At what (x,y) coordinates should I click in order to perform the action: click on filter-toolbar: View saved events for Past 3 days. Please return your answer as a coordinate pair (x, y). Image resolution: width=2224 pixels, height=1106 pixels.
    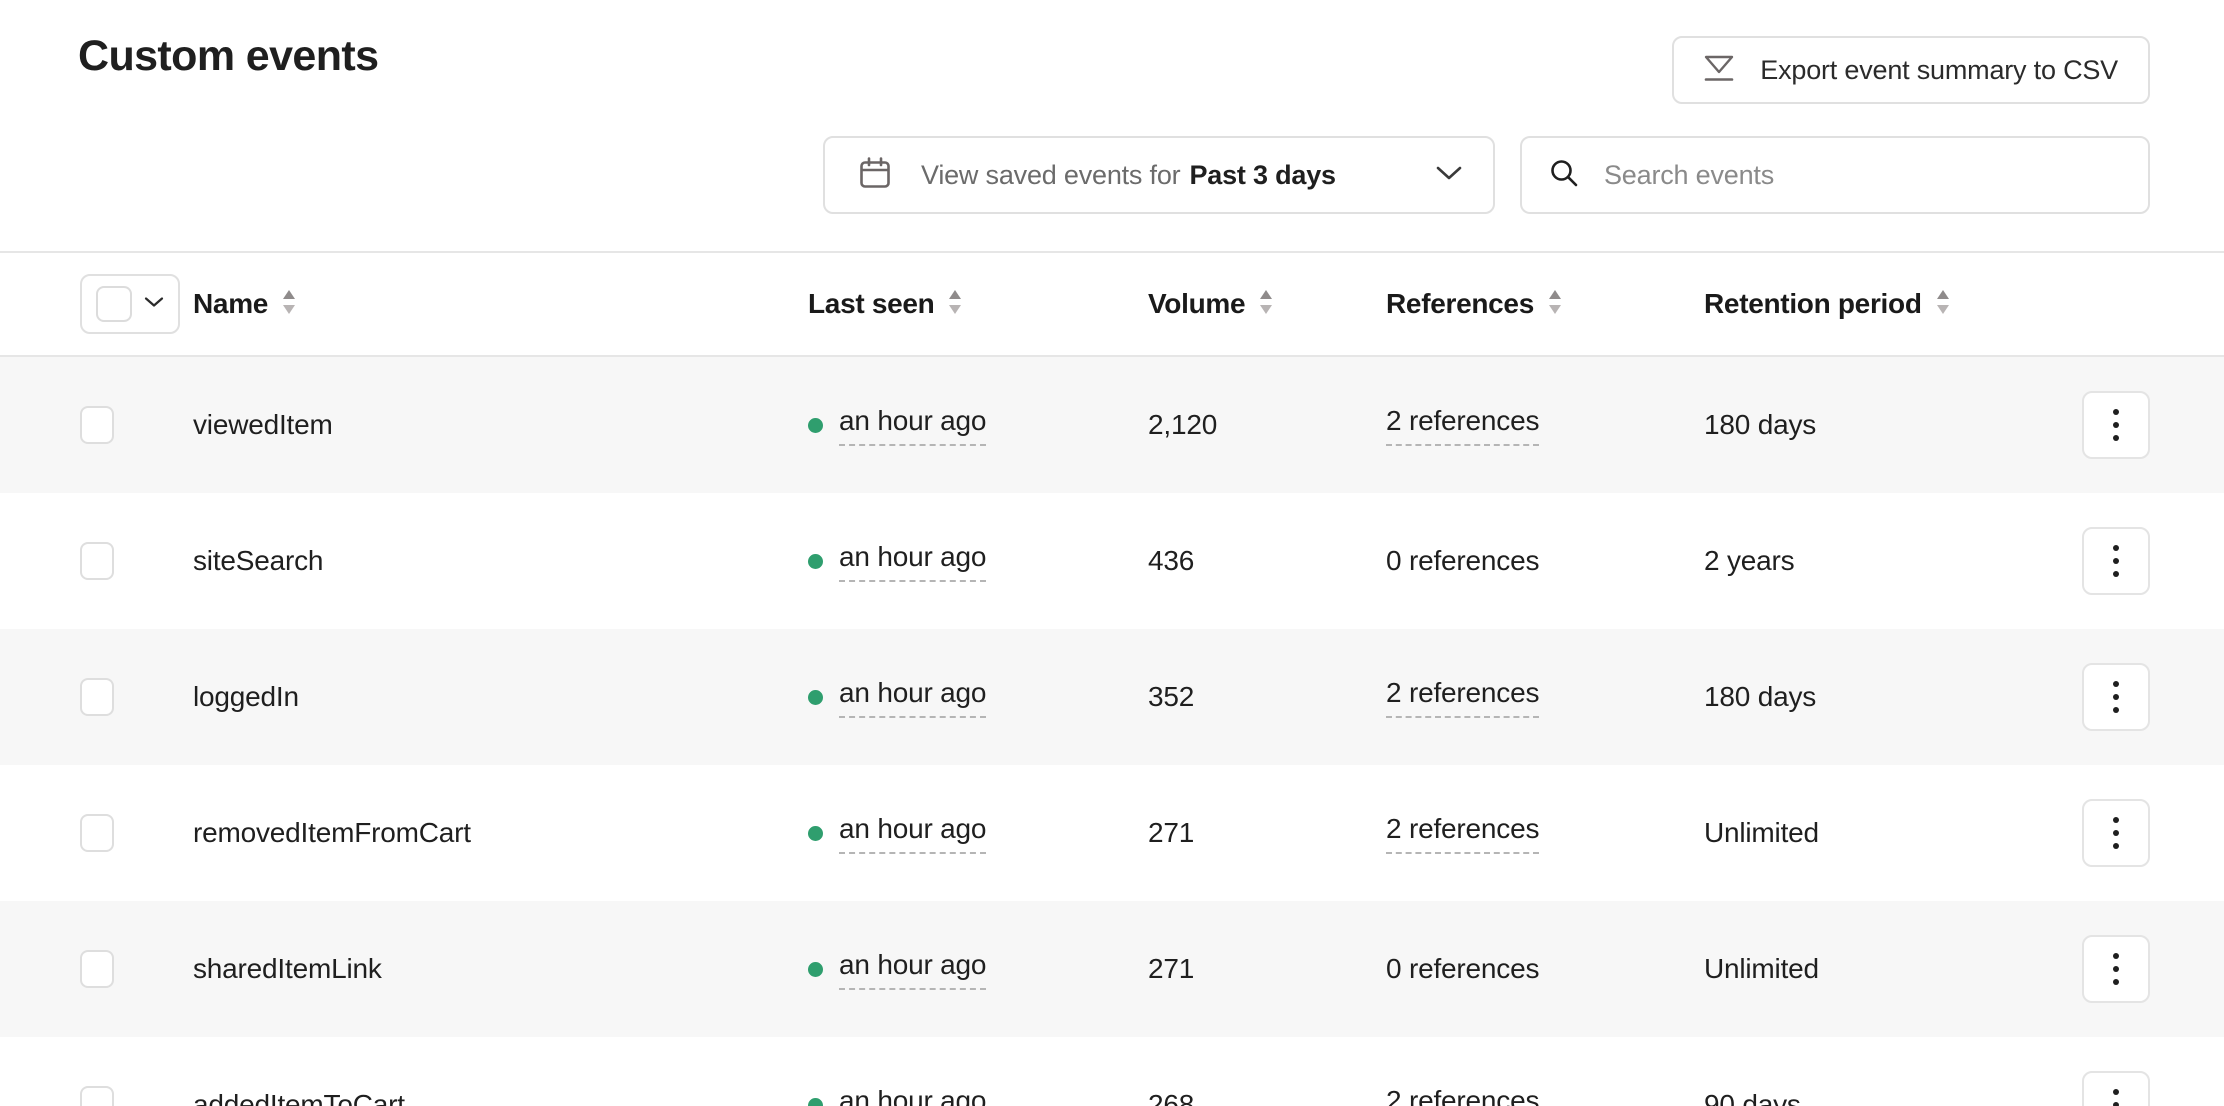
    Looking at the image, I should click on (1486, 175).